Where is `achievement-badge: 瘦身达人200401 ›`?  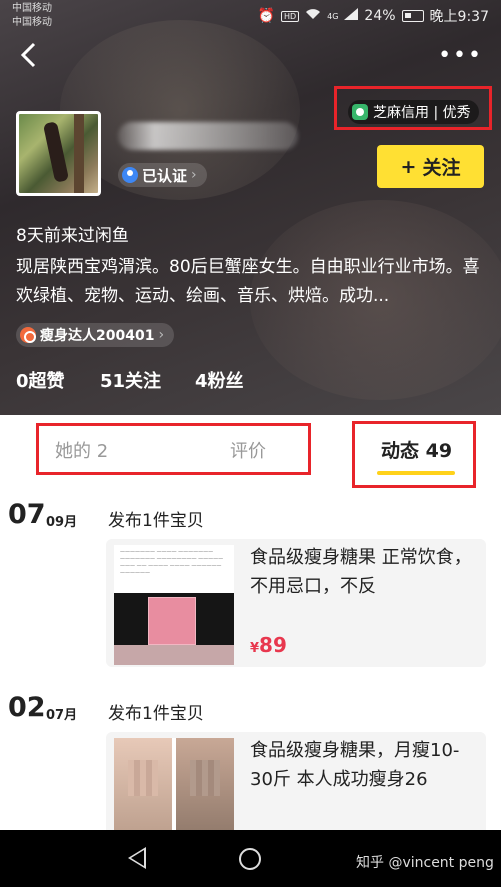 achievement-badge: 瘦身达人200401 › is located at coordinates (95, 335).